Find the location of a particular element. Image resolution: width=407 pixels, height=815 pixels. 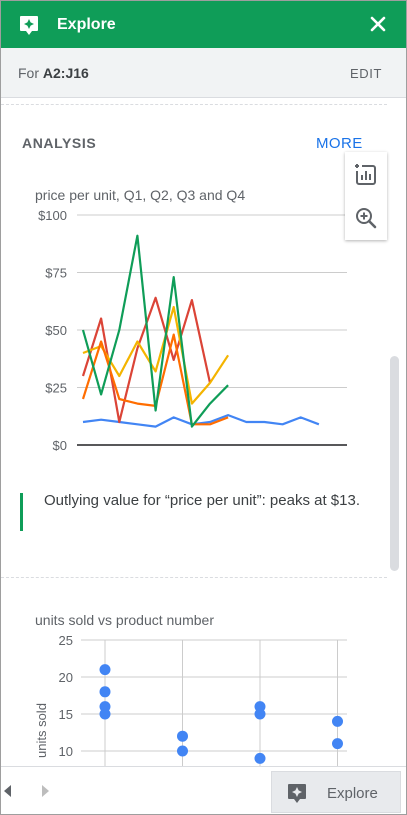

y-tick-label: $75 is located at coordinates (56, 273).